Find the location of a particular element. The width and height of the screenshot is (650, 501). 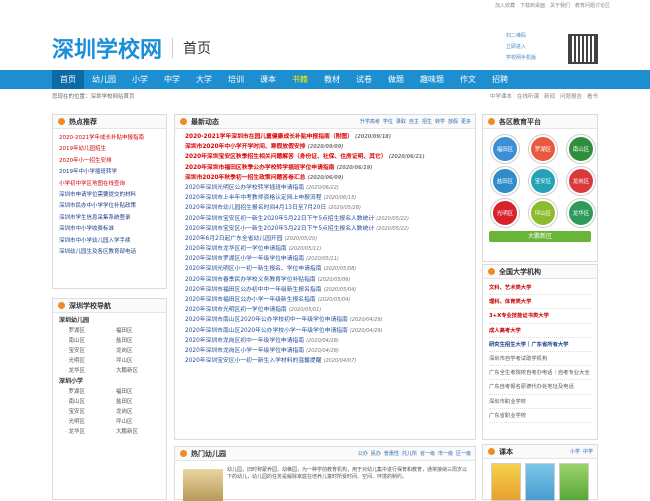

quick-link: 新闻 is located at coordinates (549, 98).